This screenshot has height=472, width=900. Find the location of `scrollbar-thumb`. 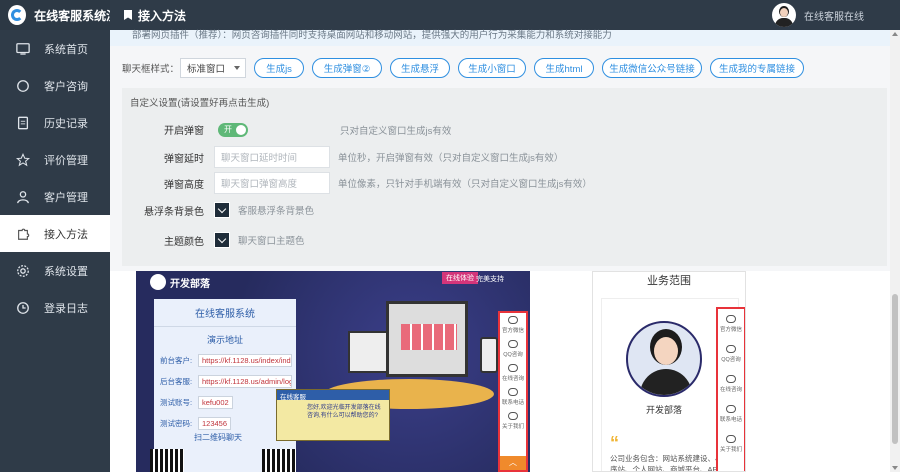

scrollbar-thumb is located at coordinates (895, 369).